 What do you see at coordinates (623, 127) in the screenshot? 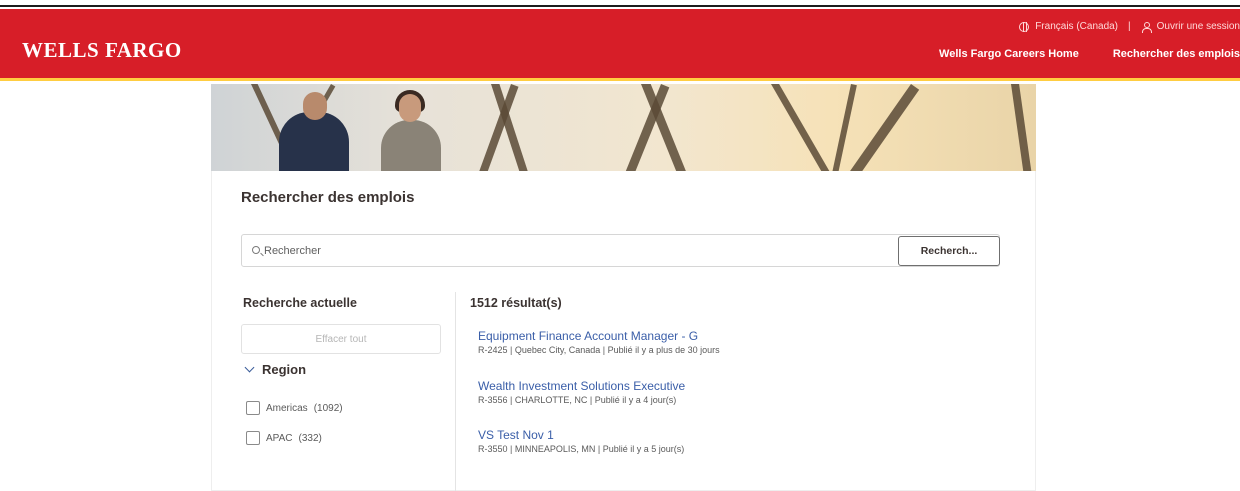
I see `hero-banner` at bounding box center [623, 127].